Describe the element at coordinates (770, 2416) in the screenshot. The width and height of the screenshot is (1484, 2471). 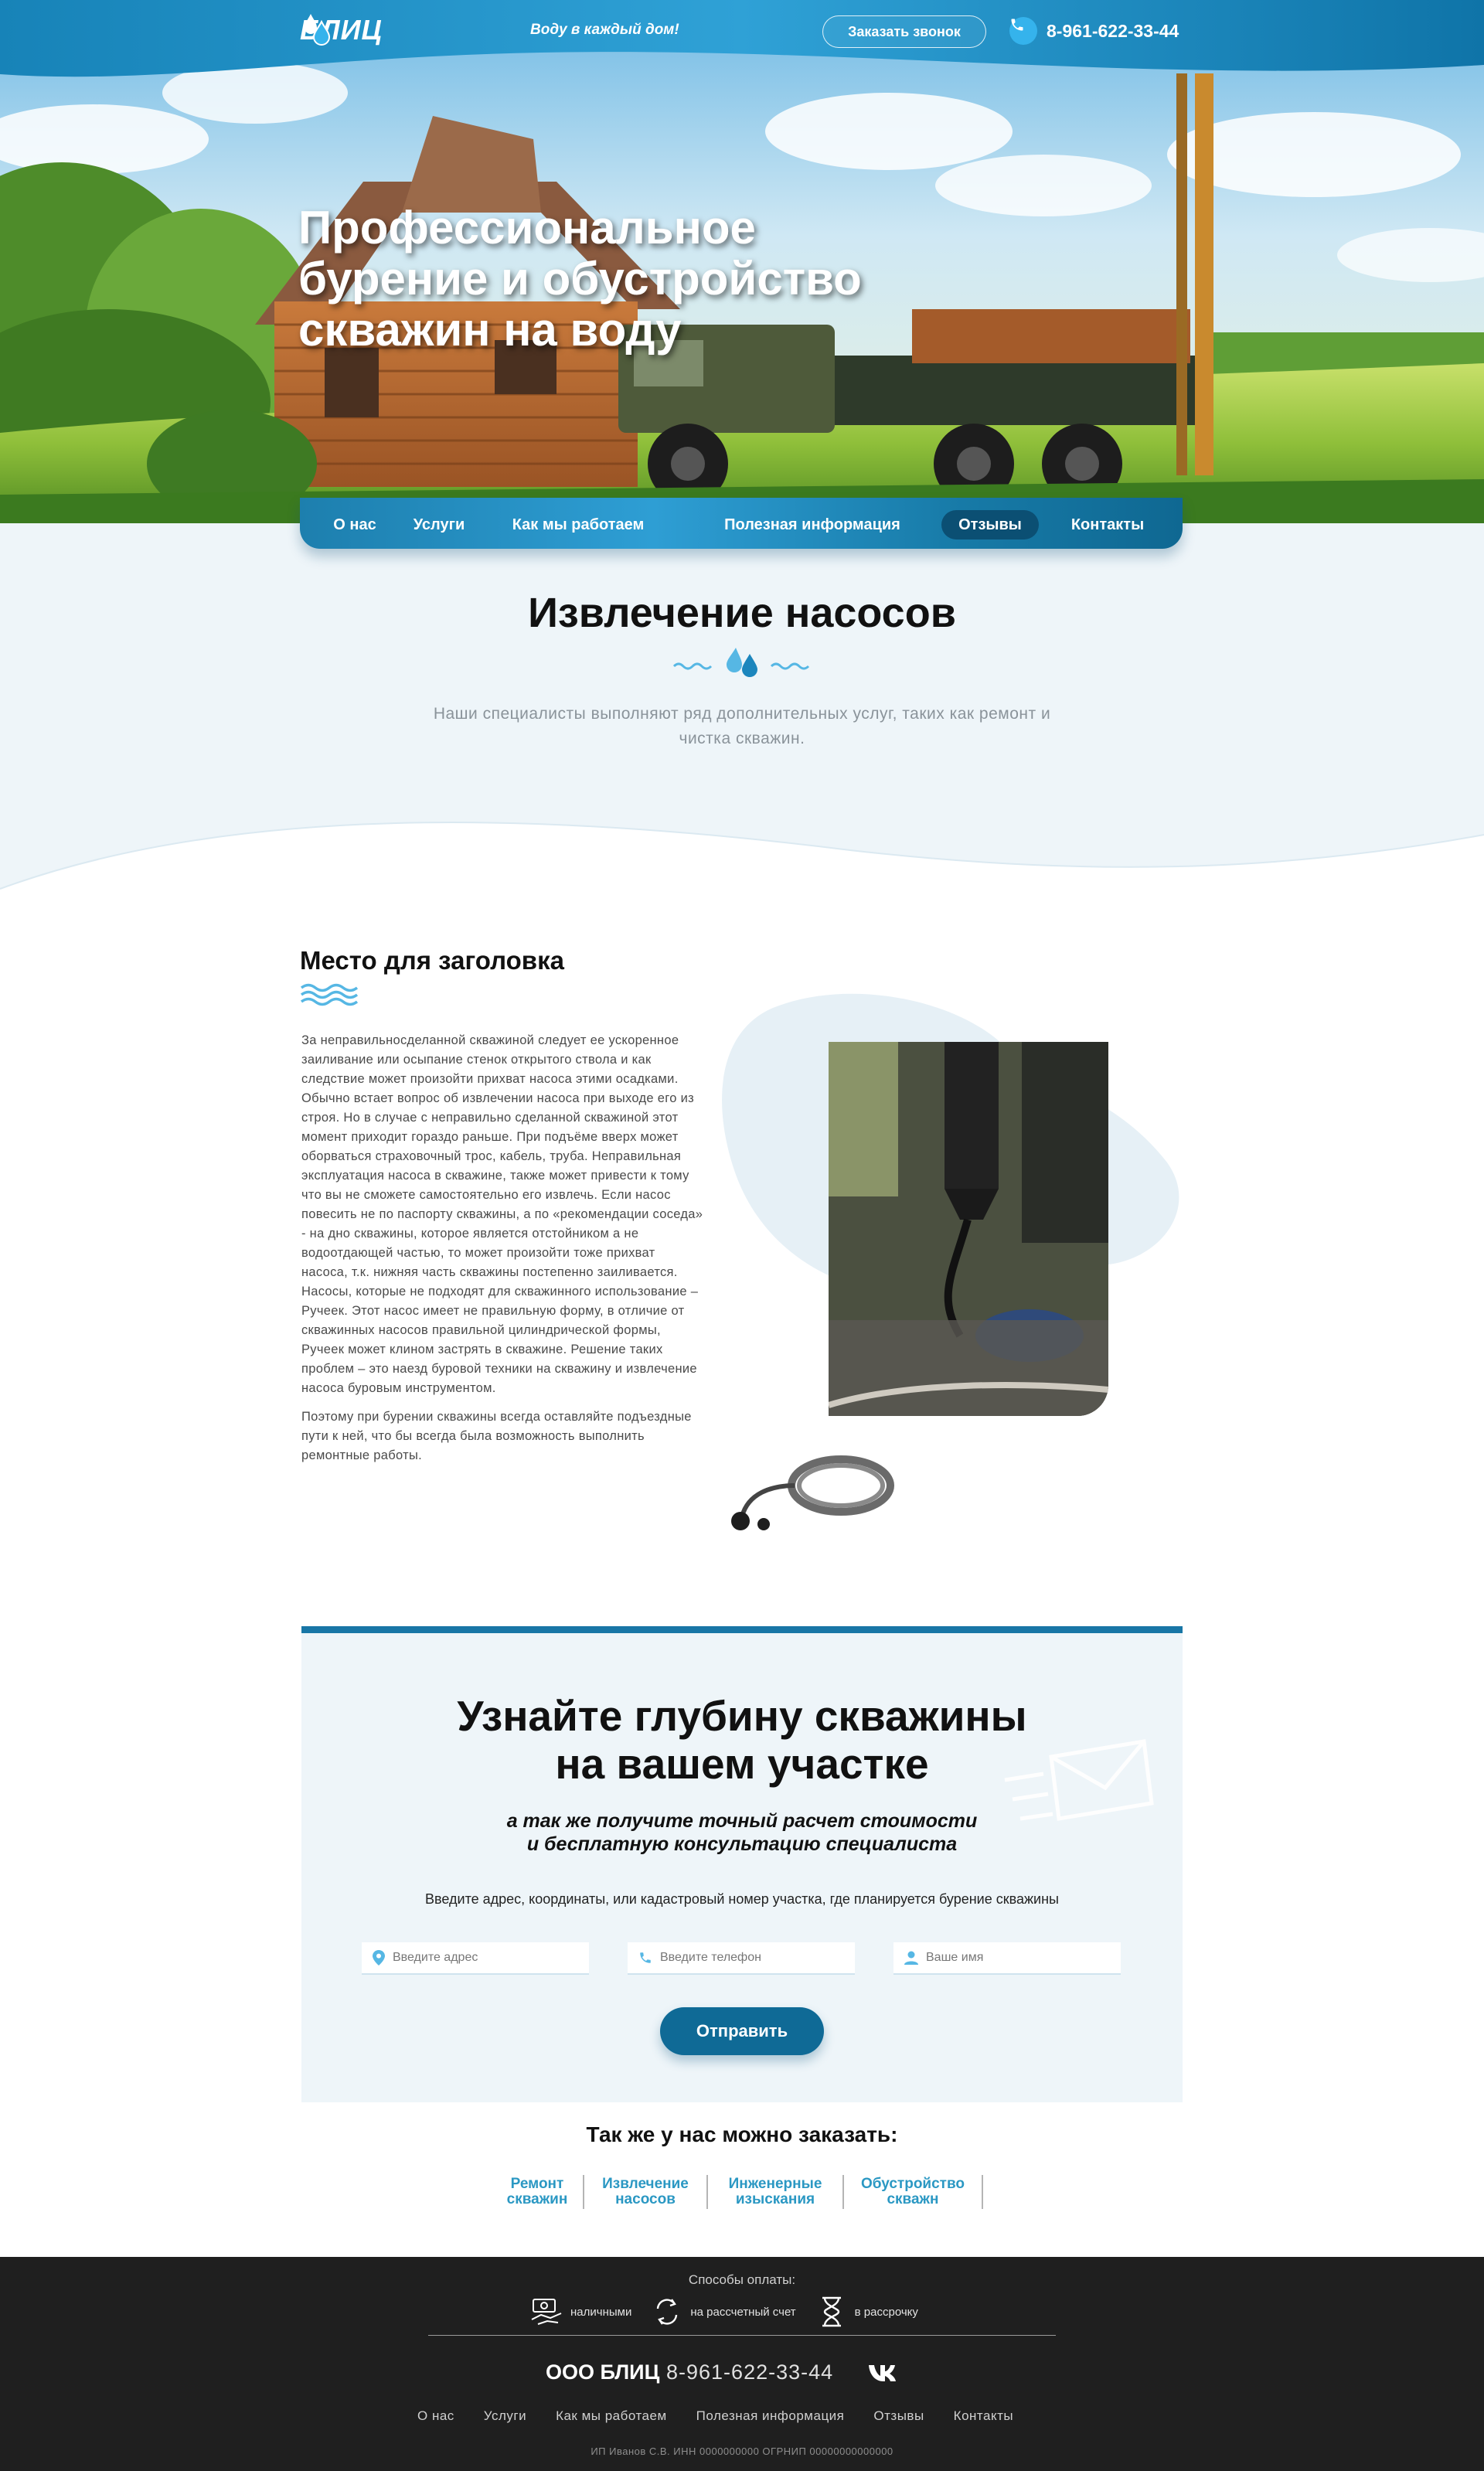
I see `footer-nav-useful-info: Полезная информация` at that location.